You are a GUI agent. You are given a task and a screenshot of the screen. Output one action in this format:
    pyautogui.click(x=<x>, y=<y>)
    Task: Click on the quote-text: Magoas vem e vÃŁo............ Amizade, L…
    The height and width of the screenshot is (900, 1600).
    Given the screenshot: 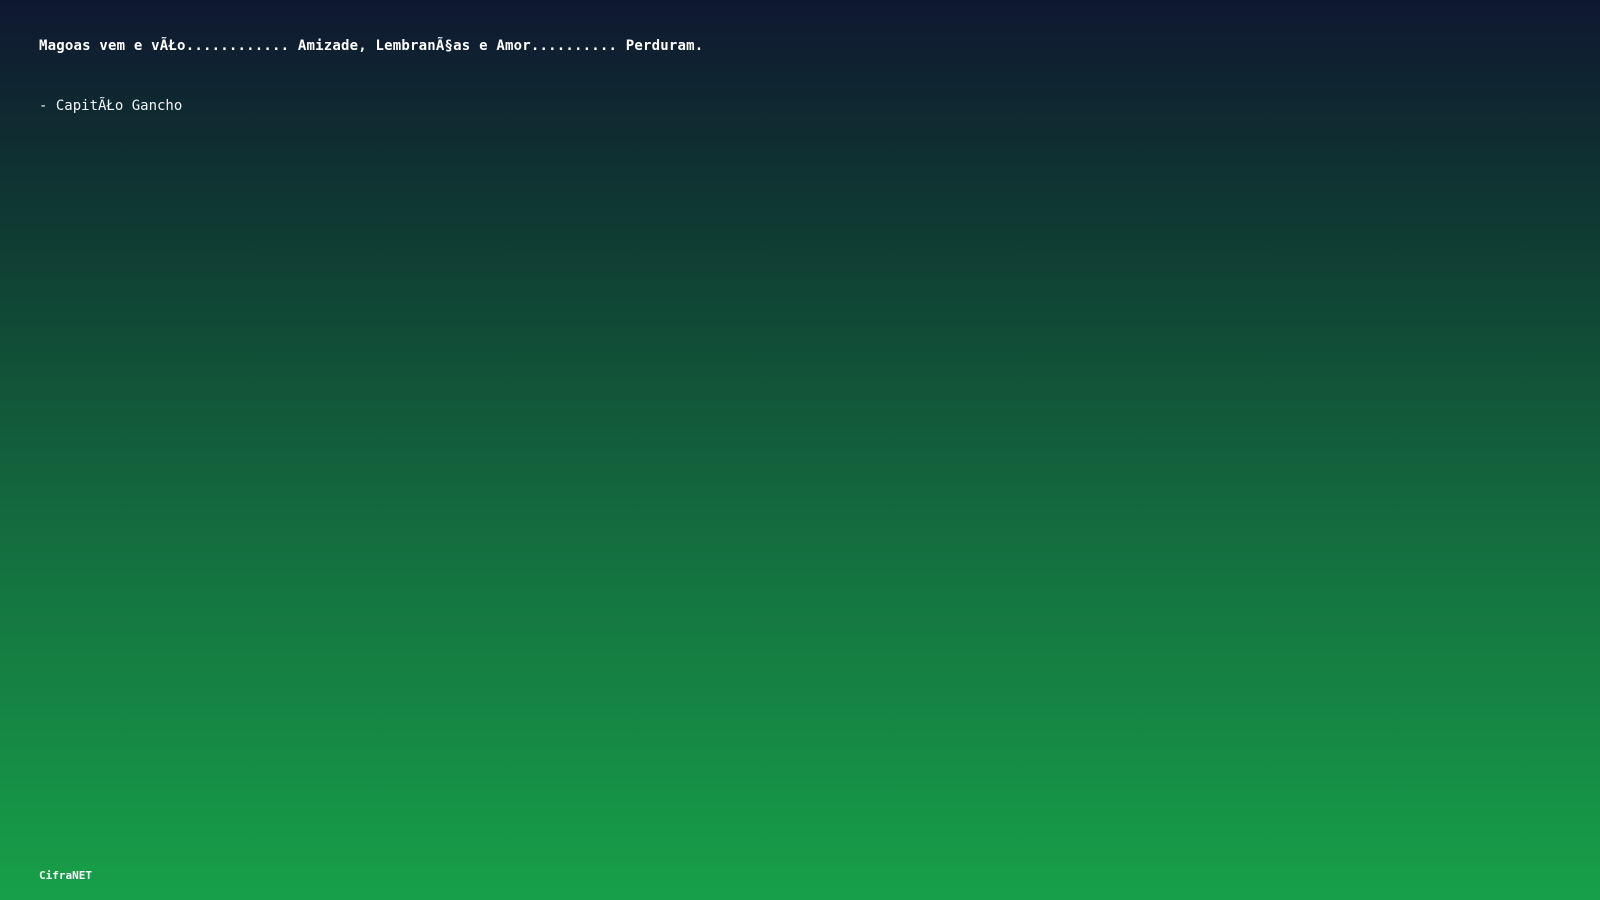 What is the action you would take?
    pyautogui.click(x=371, y=46)
    